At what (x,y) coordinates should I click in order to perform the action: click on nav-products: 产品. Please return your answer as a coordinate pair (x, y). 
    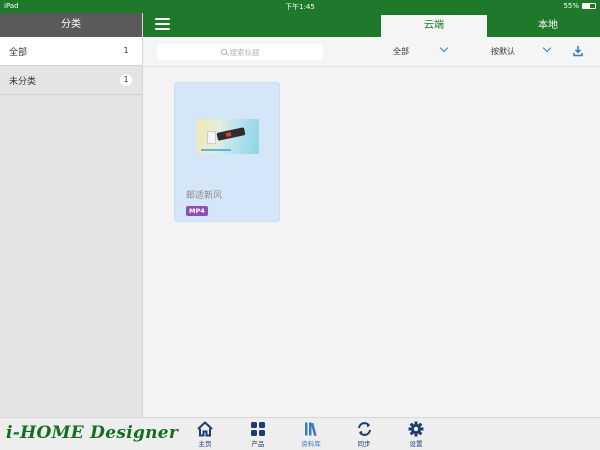
    Looking at the image, I should click on (258, 434).